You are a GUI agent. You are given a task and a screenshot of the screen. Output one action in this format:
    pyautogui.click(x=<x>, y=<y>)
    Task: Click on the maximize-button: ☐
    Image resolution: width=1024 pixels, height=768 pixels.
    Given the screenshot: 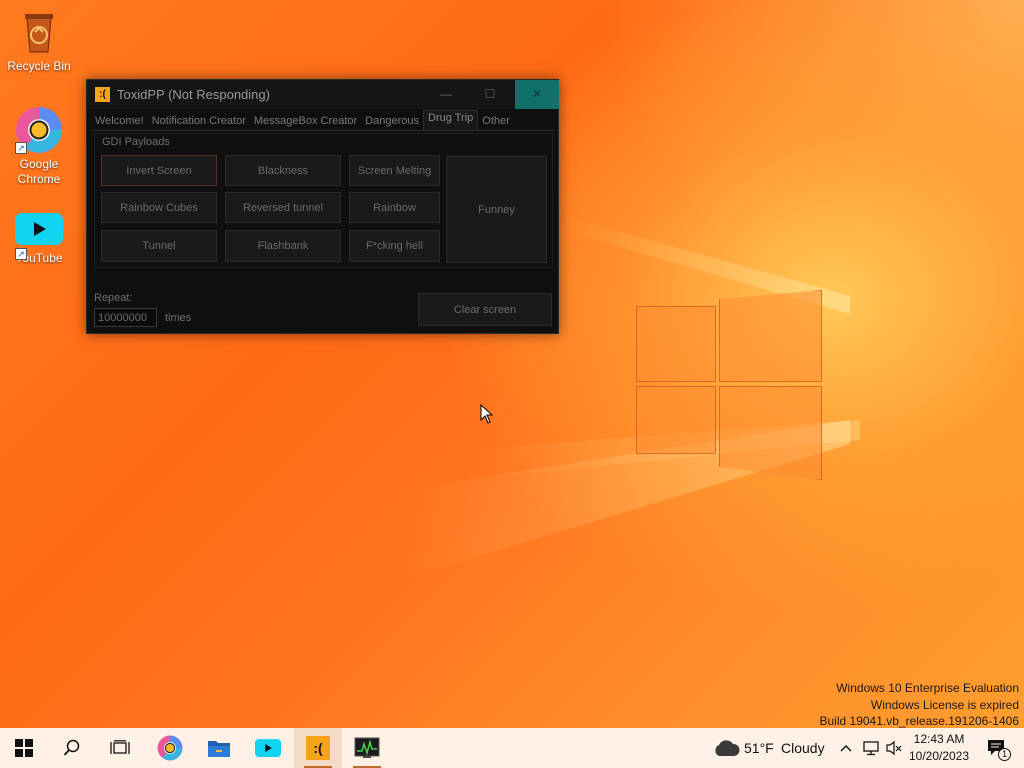 What is the action you would take?
    pyautogui.click(x=490, y=94)
    